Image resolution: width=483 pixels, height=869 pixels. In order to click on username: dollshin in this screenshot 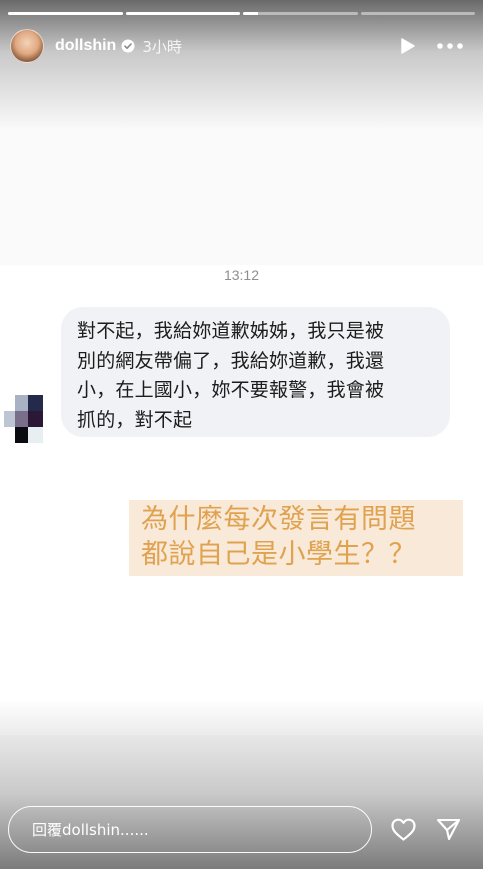, I will do `click(85, 46)`.